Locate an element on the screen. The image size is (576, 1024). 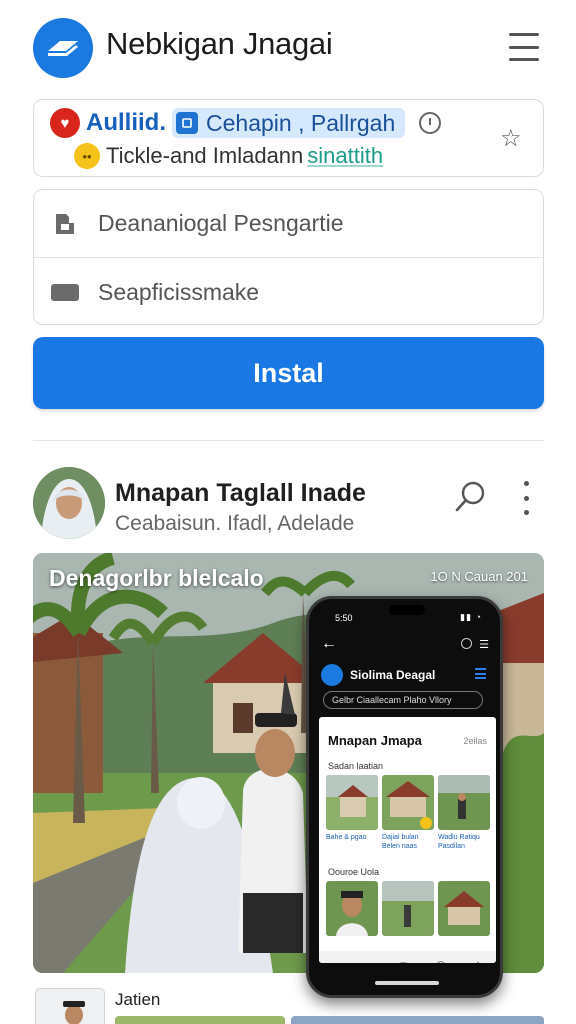
phone-thumb-caption: Wadlu Ratiqu Pasdilan is located at coordinates (459, 842).